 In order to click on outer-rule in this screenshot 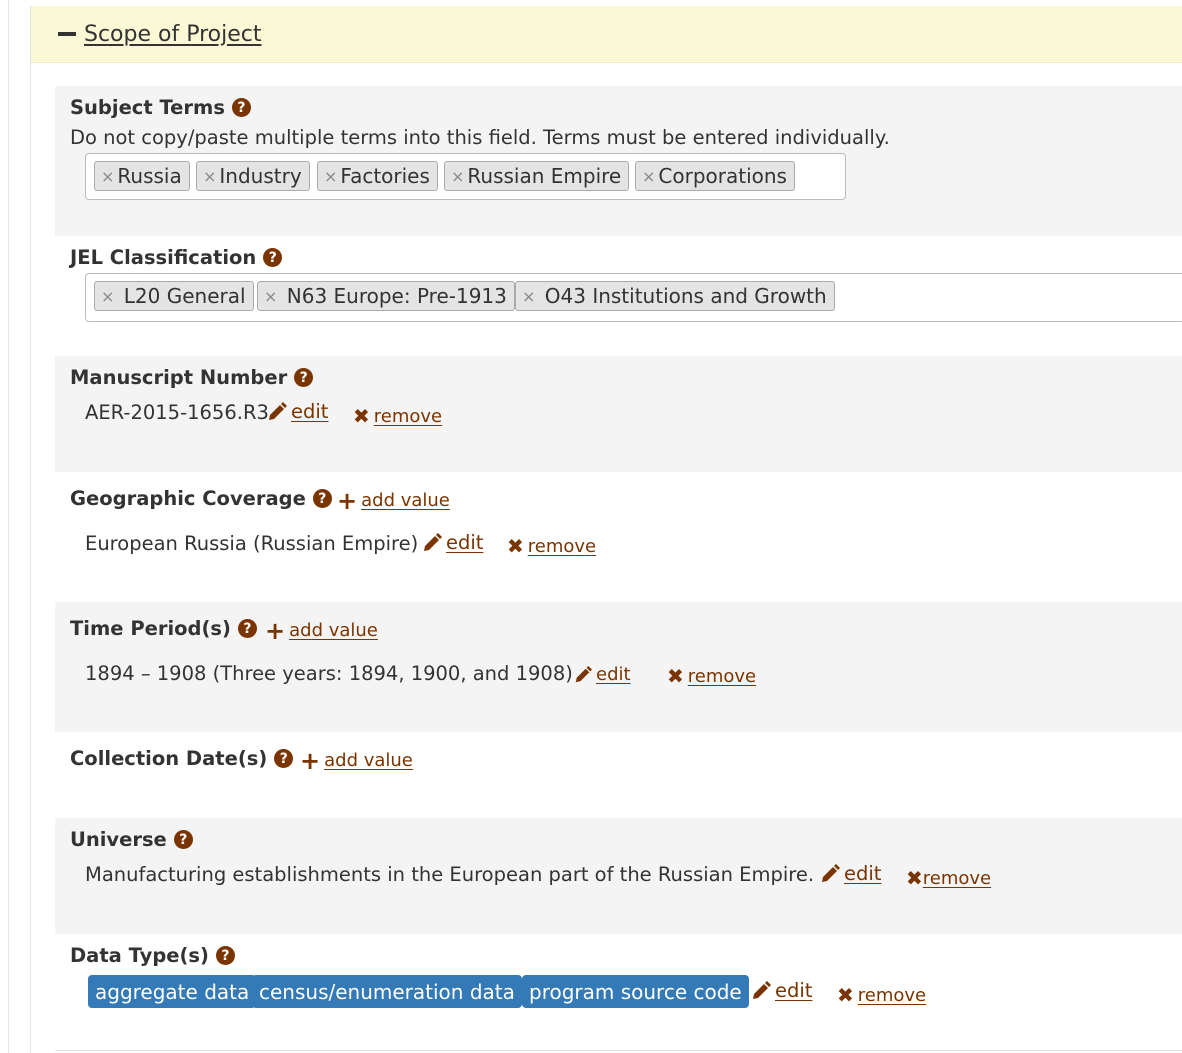, I will do `click(8, 526)`.